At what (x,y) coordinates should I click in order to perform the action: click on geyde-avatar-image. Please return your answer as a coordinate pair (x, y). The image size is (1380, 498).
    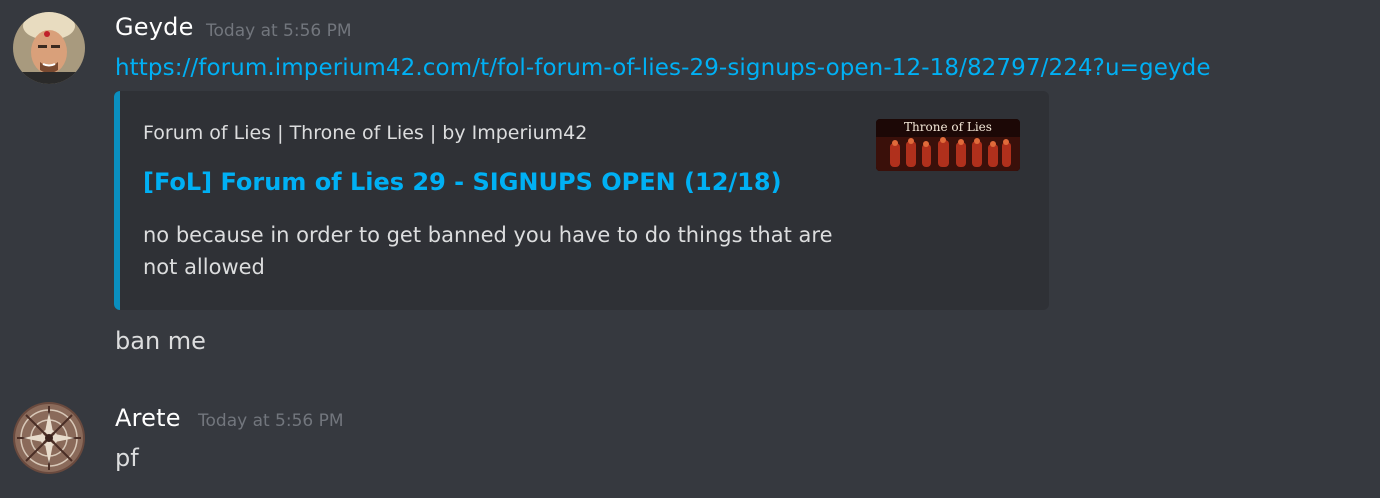
    Looking at the image, I should click on (49, 48).